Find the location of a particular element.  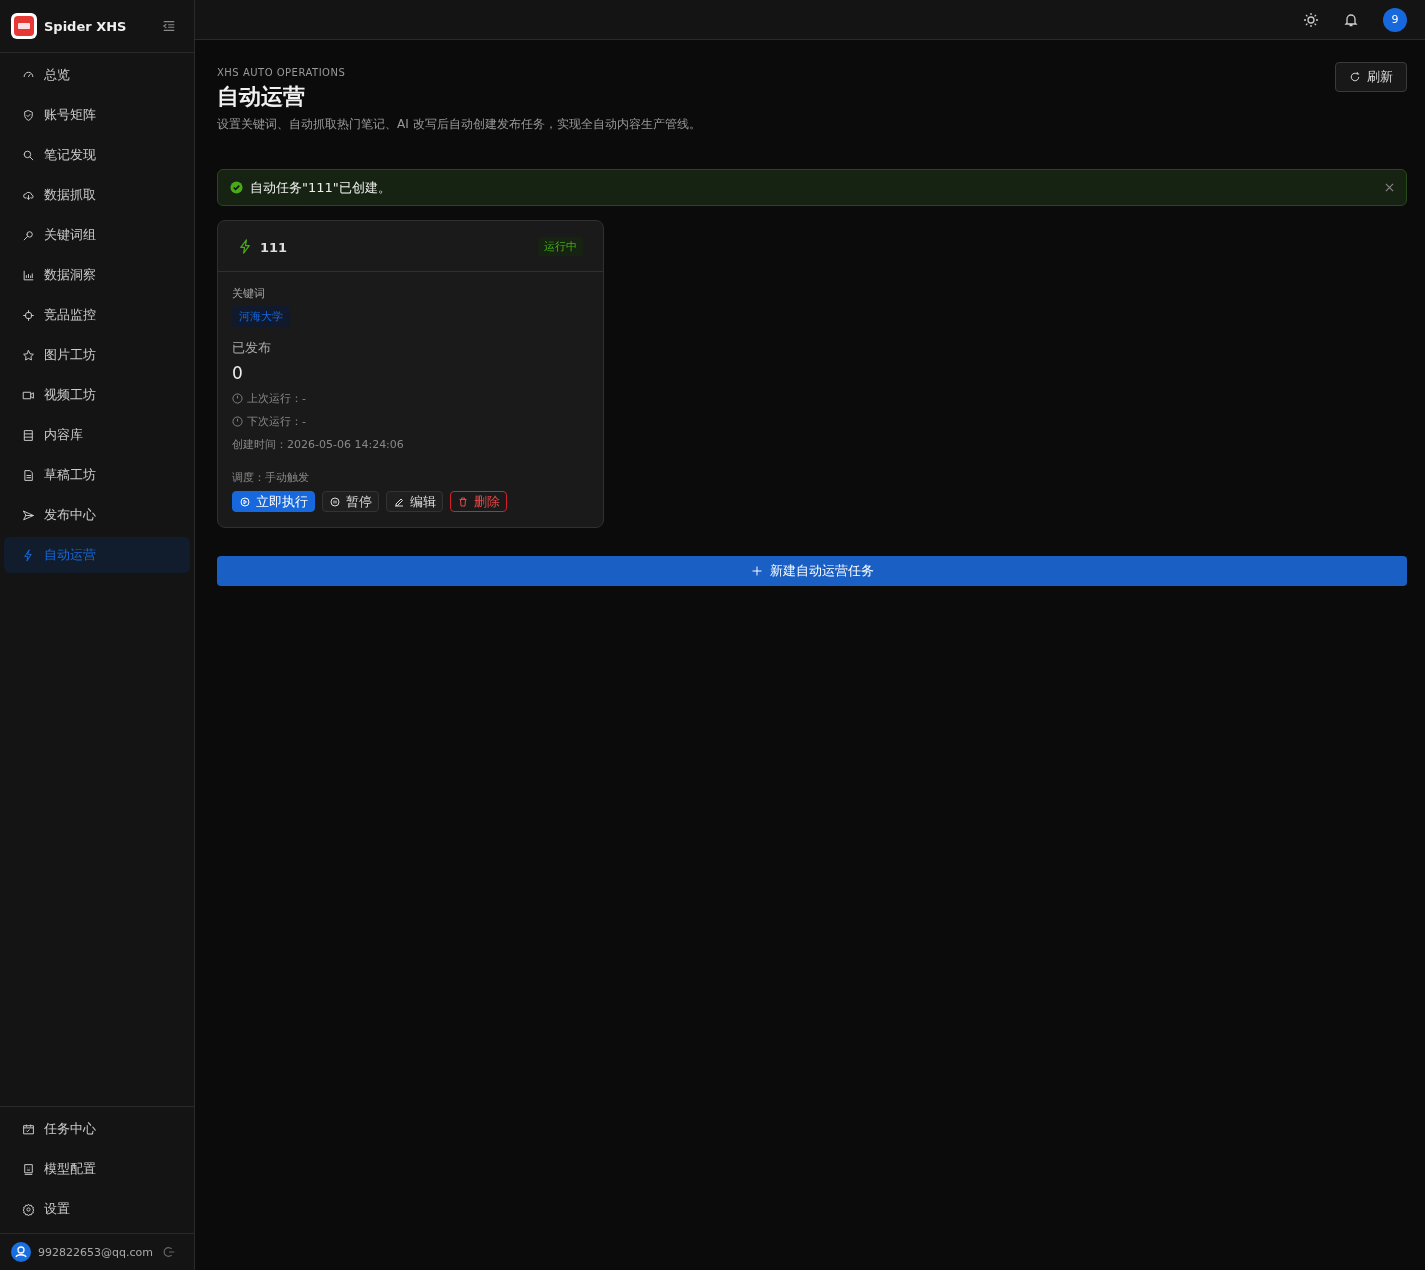

close-icon is located at coordinates (1389, 187).